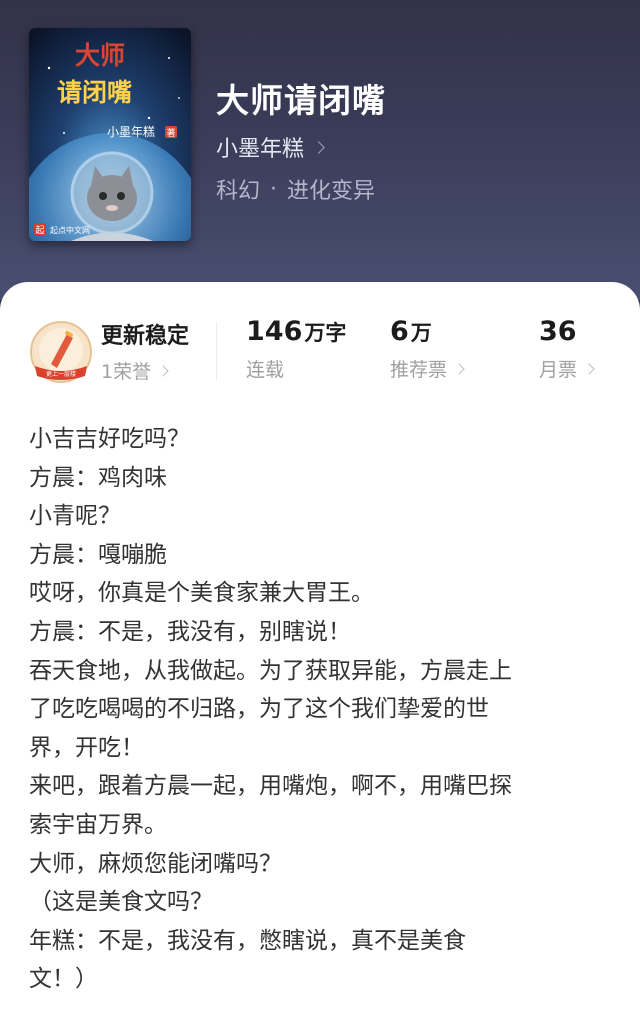 The width and height of the screenshot is (640, 1022). I want to click on synopsis-line: 了吃吃喝喝的不归路，为了这个我们挚爱的世, so click(259, 709).